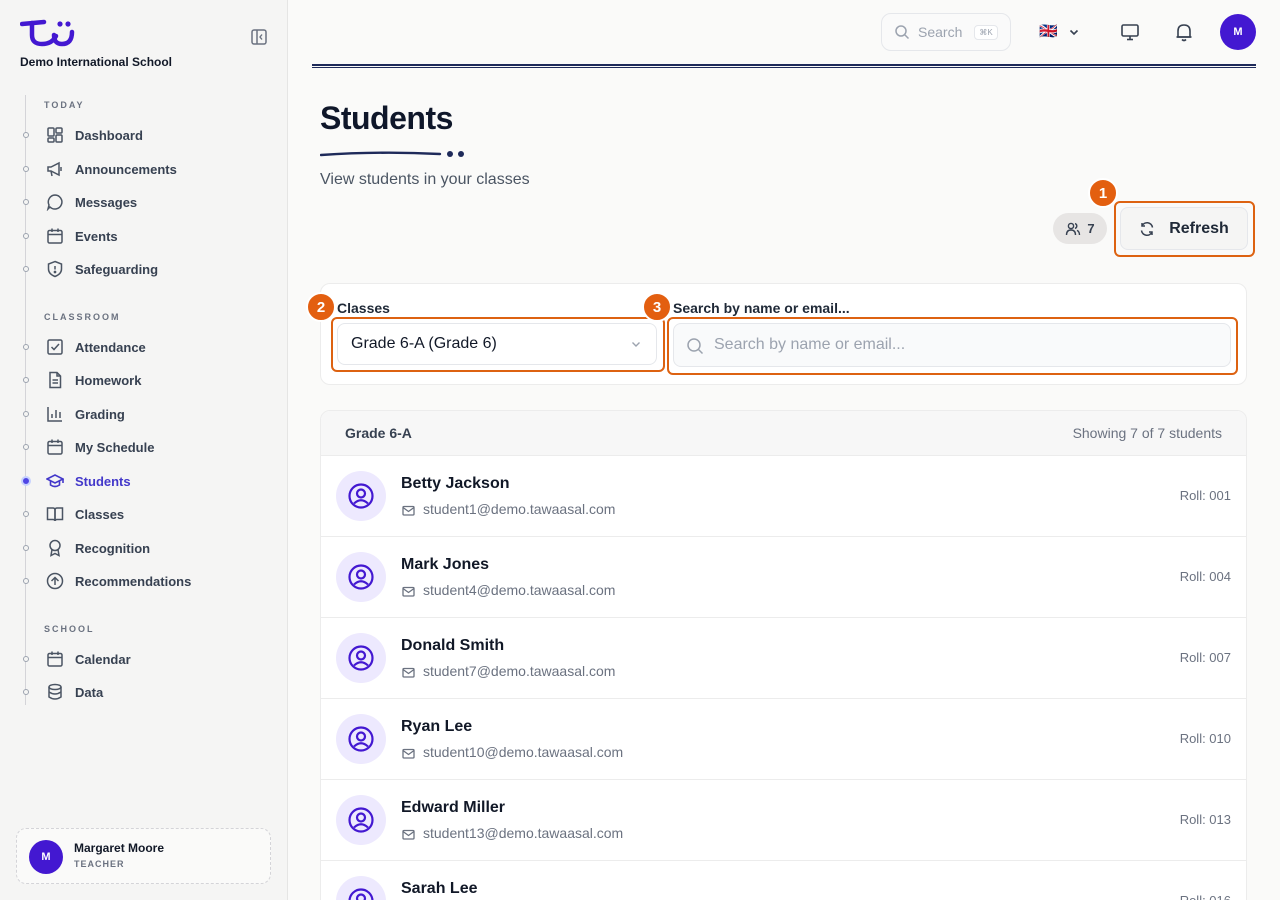  I want to click on sidebar-collapse-icon, so click(259, 37).